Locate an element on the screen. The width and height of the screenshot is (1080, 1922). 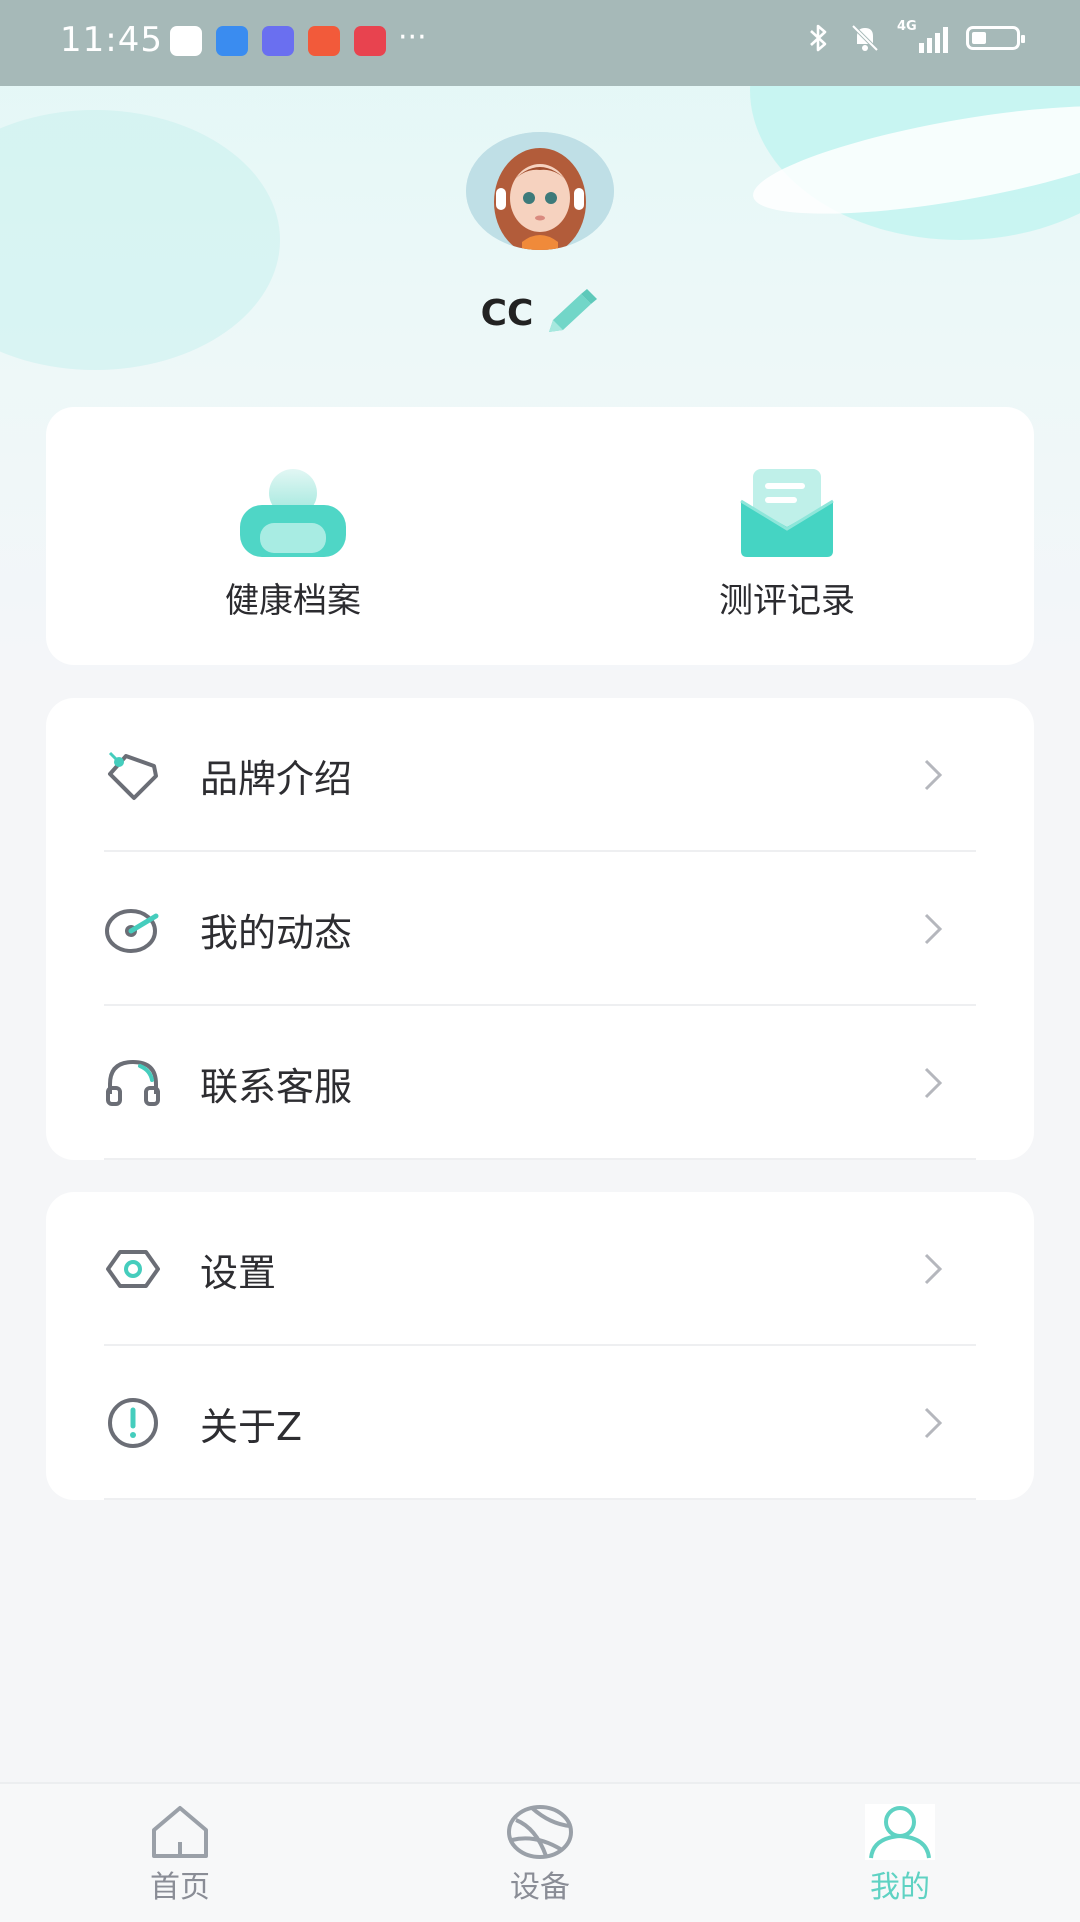
music-notification-icon is located at coordinates (278, 41).